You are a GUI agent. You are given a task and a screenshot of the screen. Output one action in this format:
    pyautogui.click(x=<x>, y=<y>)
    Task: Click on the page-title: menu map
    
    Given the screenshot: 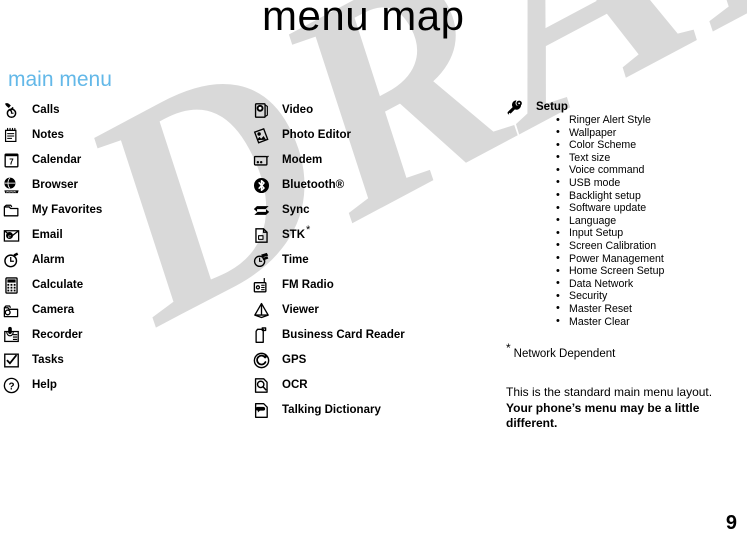 What is the action you would take?
    pyautogui.click(x=363, y=19)
    